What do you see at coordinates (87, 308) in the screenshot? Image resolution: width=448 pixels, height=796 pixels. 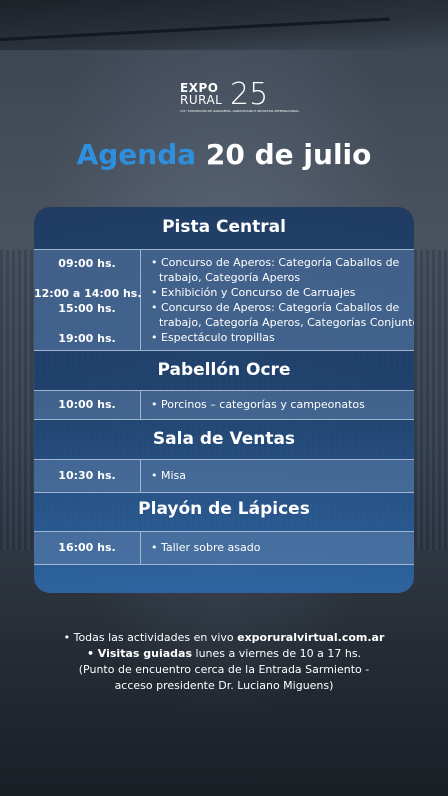 I see `time-label: 15:00 hs.` at bounding box center [87, 308].